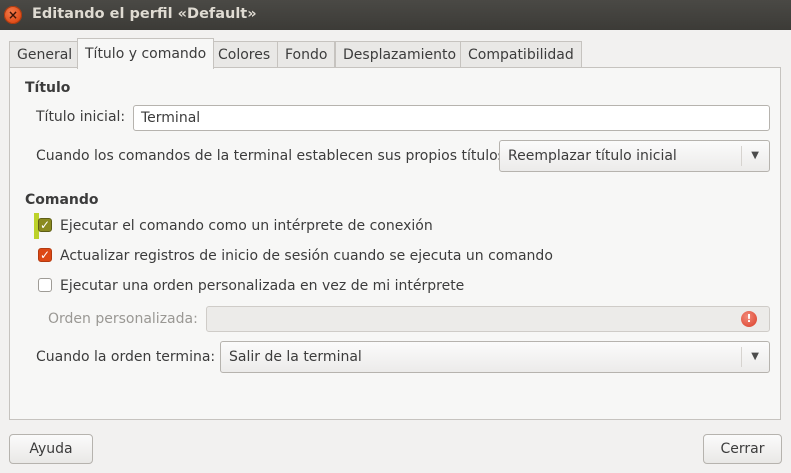 Image resolution: width=791 pixels, height=473 pixels. Describe the element at coordinates (45, 285) in the screenshot. I see `custom-command-checkbox` at that location.